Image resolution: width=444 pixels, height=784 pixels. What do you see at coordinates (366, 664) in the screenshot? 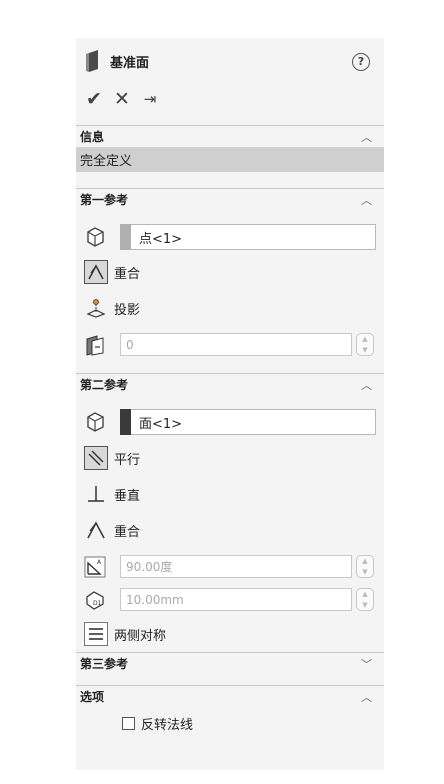
I see `chevron-down-icon: ﹀` at bounding box center [366, 664].